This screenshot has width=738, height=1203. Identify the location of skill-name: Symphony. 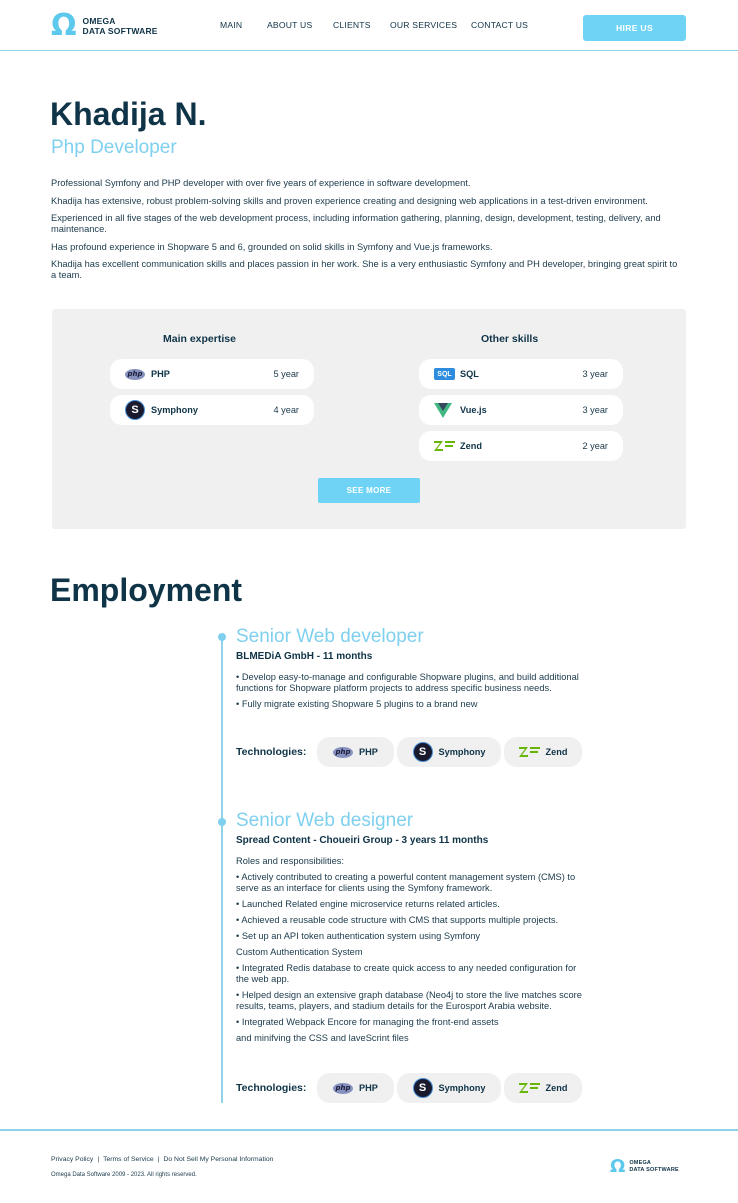
(174, 410).